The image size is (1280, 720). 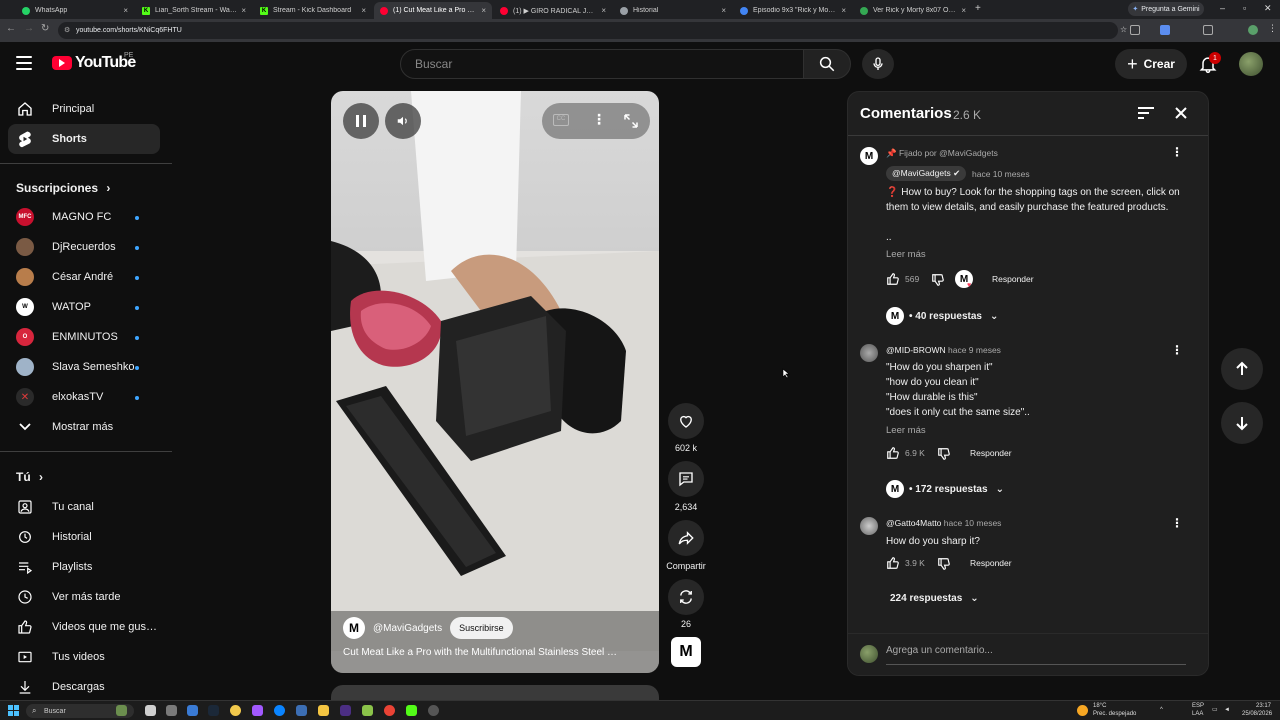 What do you see at coordinates (24, 63) in the screenshot?
I see `hamburger-menu-icon` at bounding box center [24, 63].